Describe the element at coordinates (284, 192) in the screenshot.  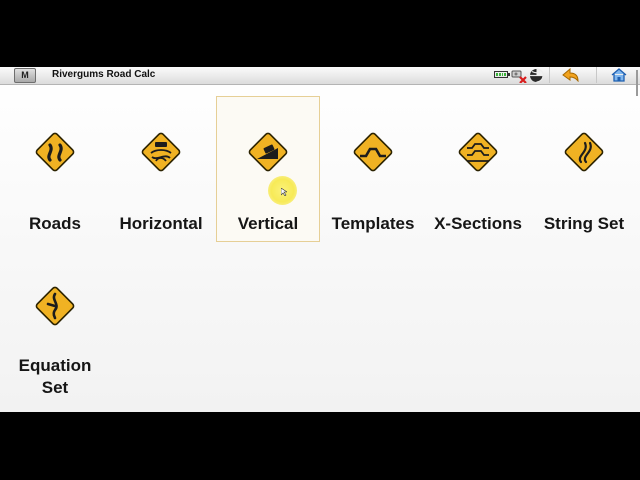
I see `mouse-pointer-icon` at that location.